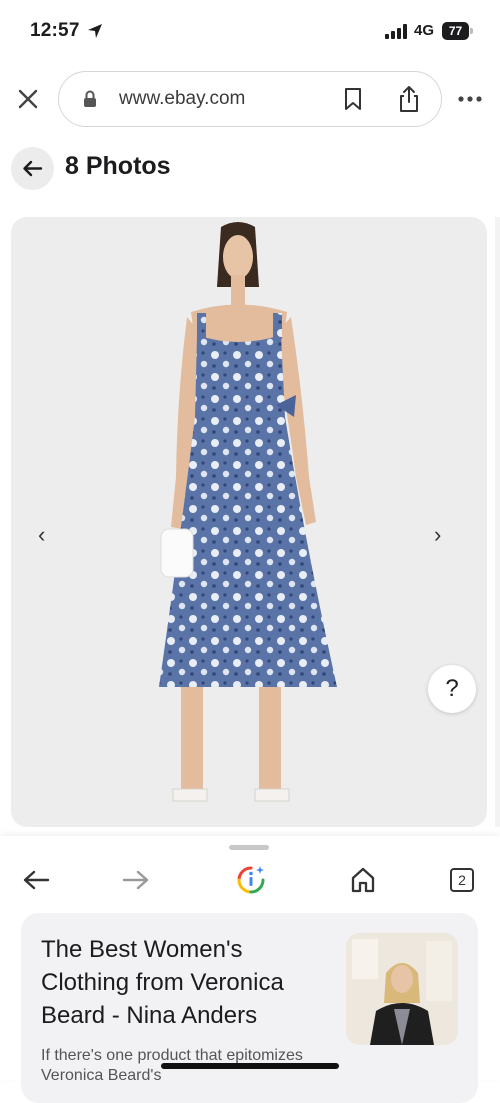 This screenshot has height=1103, width=500. What do you see at coordinates (250, 99) in the screenshot?
I see `address-bar: www.ebay.com` at bounding box center [250, 99].